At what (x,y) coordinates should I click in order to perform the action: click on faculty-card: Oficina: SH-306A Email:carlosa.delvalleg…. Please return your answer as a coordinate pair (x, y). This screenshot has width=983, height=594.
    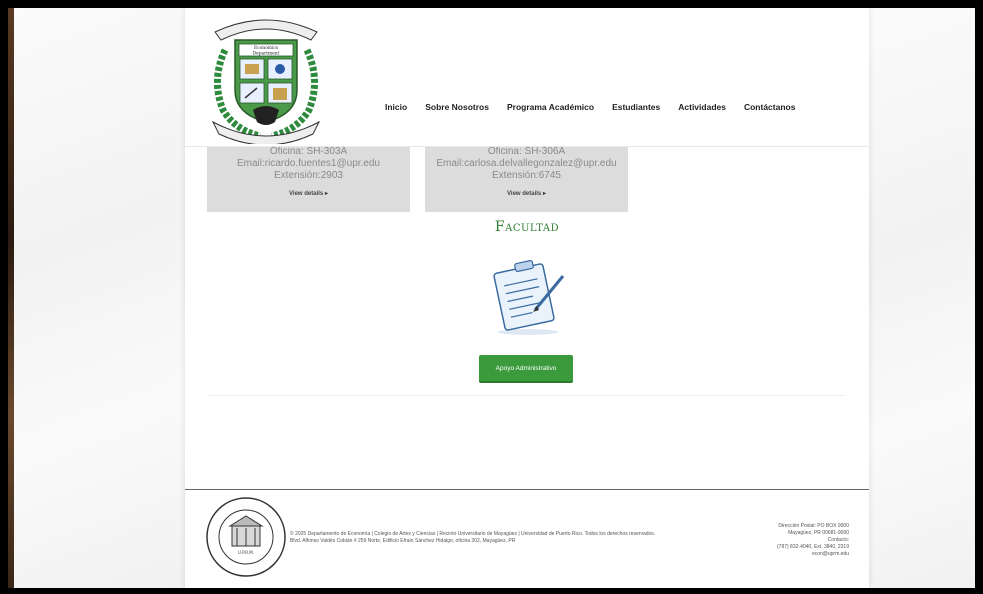
    Looking at the image, I should click on (526, 175).